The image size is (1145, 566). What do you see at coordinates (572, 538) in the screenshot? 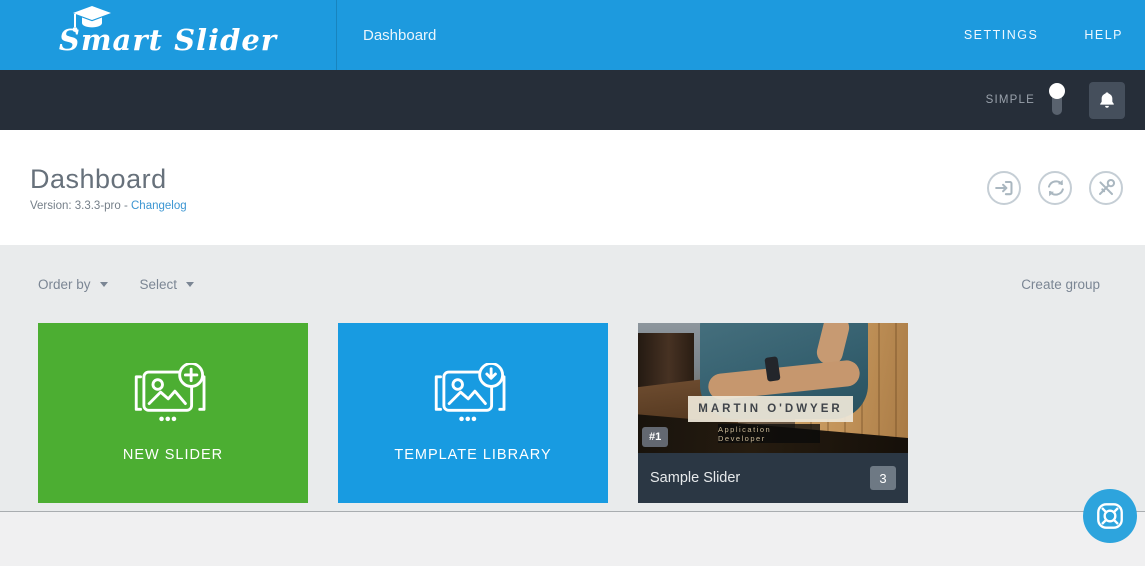
I see `bottom-strip` at bounding box center [572, 538].